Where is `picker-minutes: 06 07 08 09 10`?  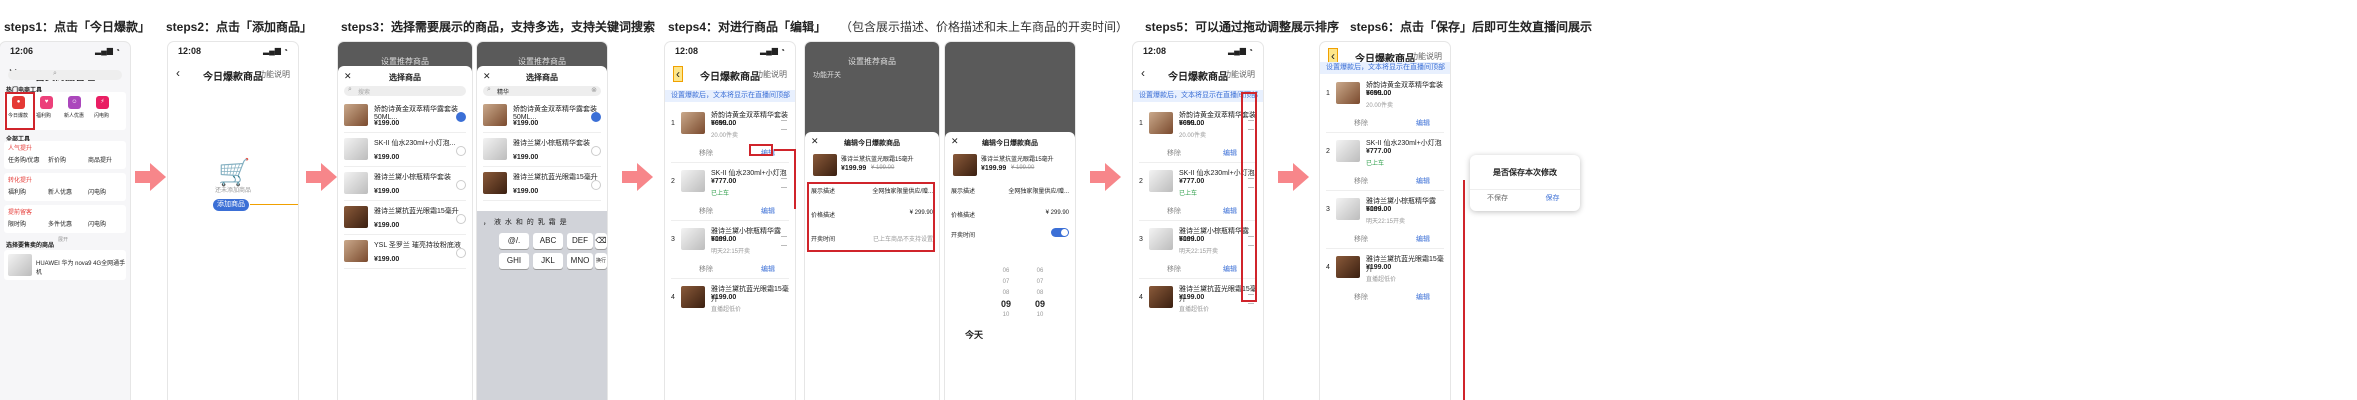 picker-minutes: 06 07 08 09 10 is located at coordinates (1040, 293).